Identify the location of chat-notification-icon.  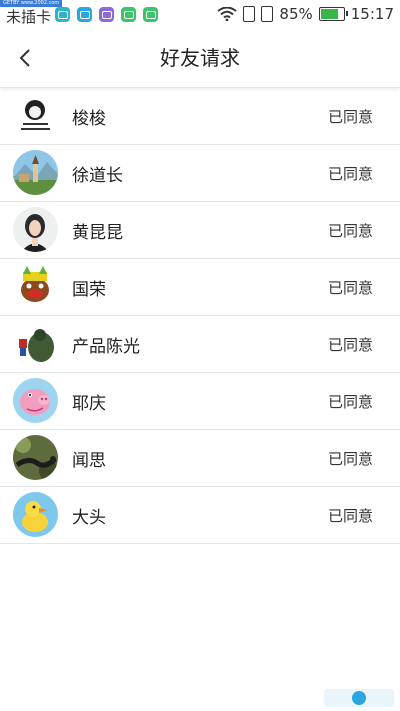
(150, 14).